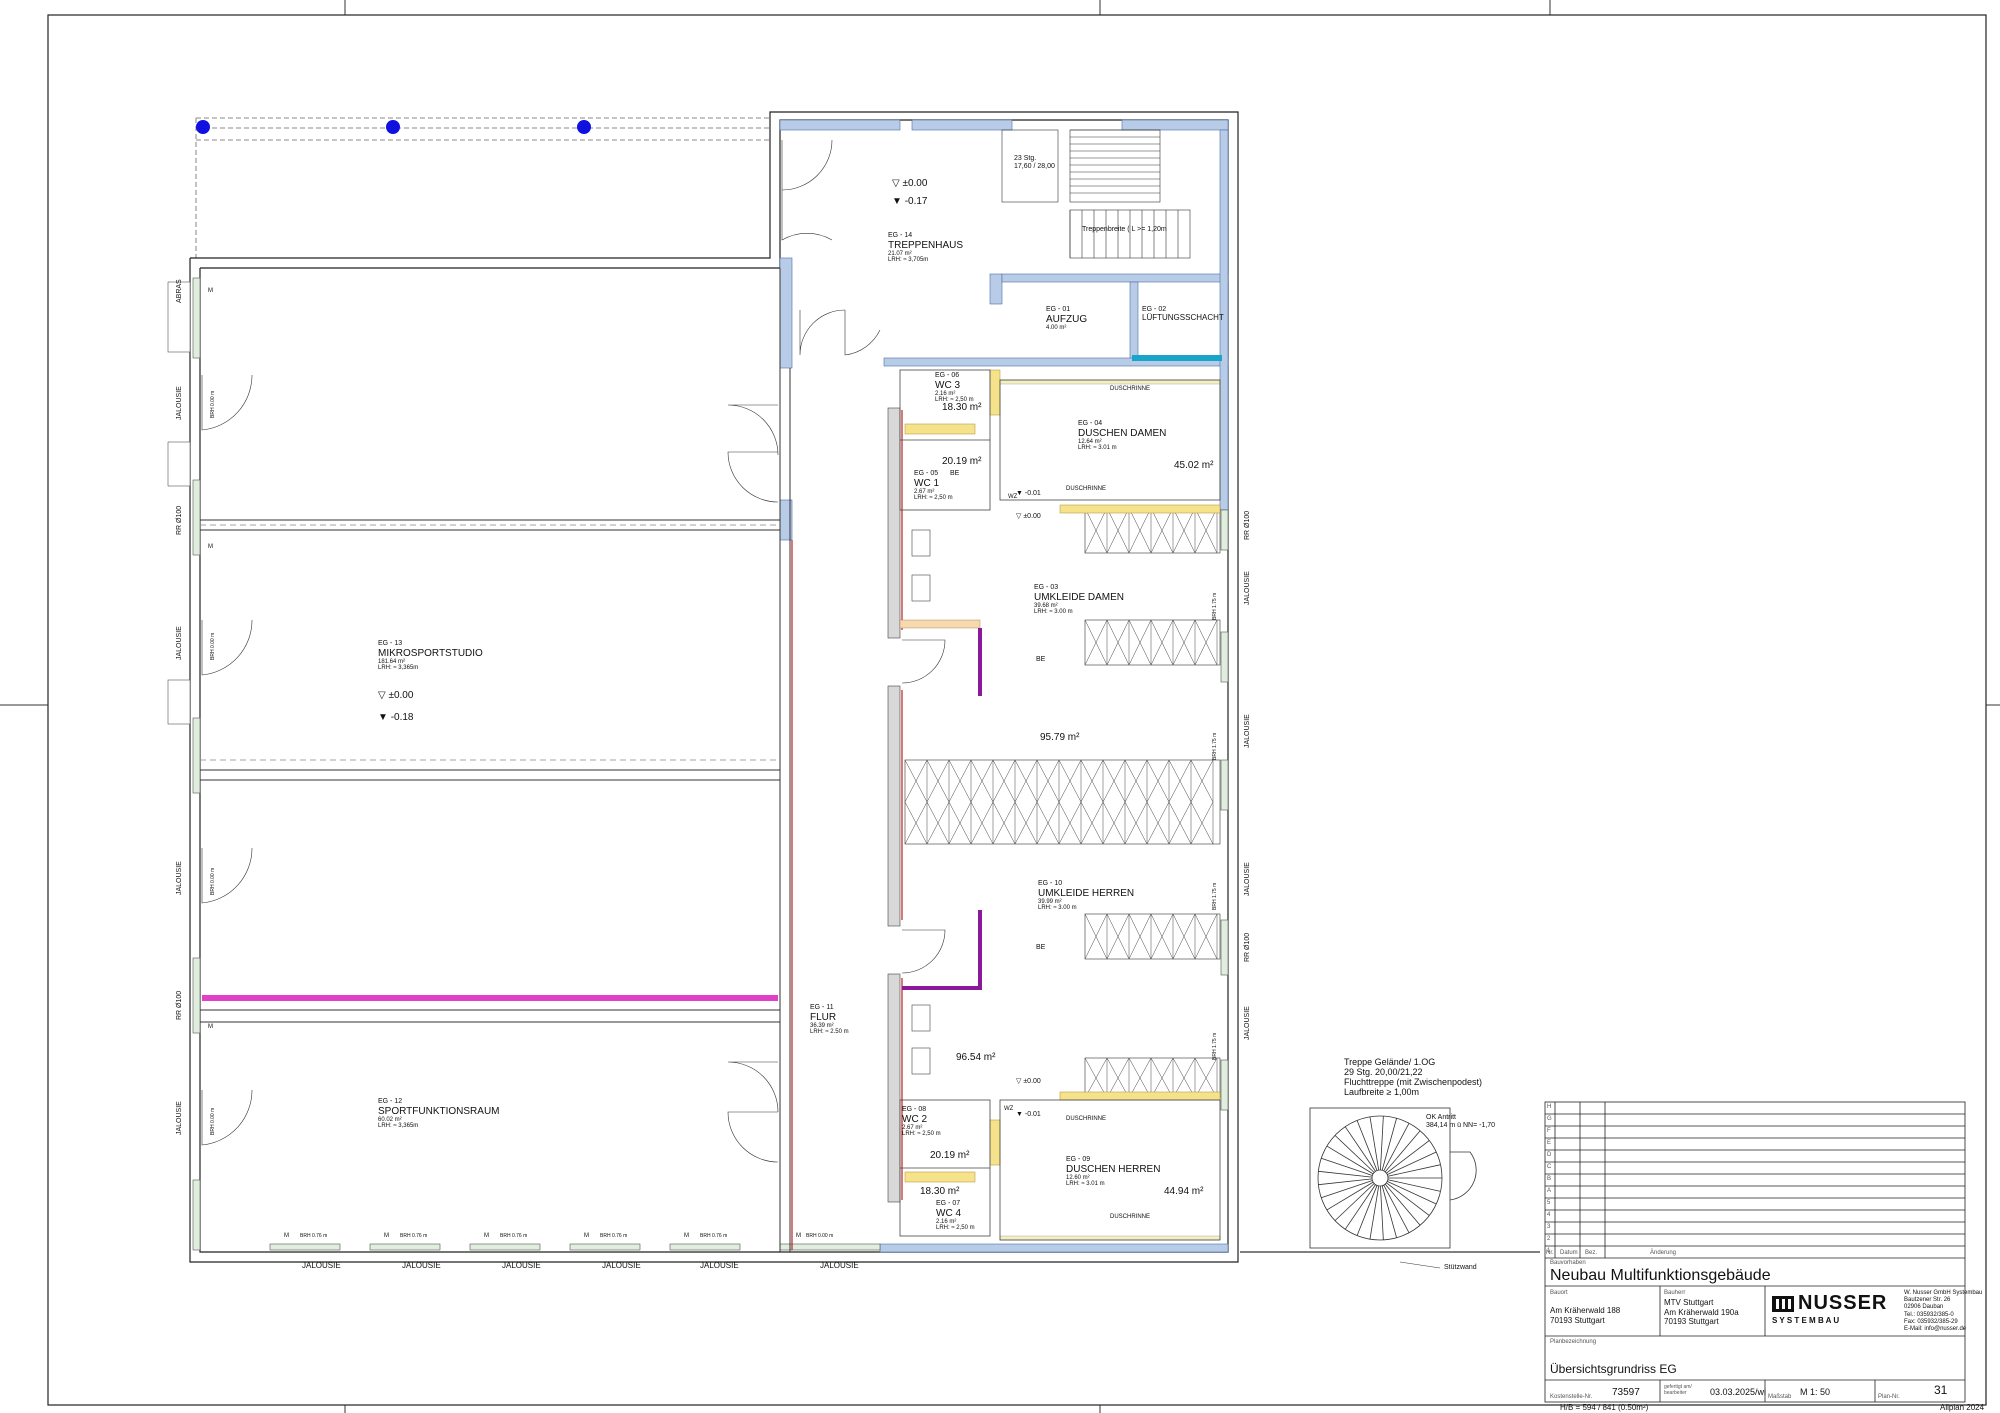 This screenshot has height=1413, width=2000. What do you see at coordinates (614, 1236) in the screenshot?
I see `brh-label: BRH 0.76 m` at bounding box center [614, 1236].